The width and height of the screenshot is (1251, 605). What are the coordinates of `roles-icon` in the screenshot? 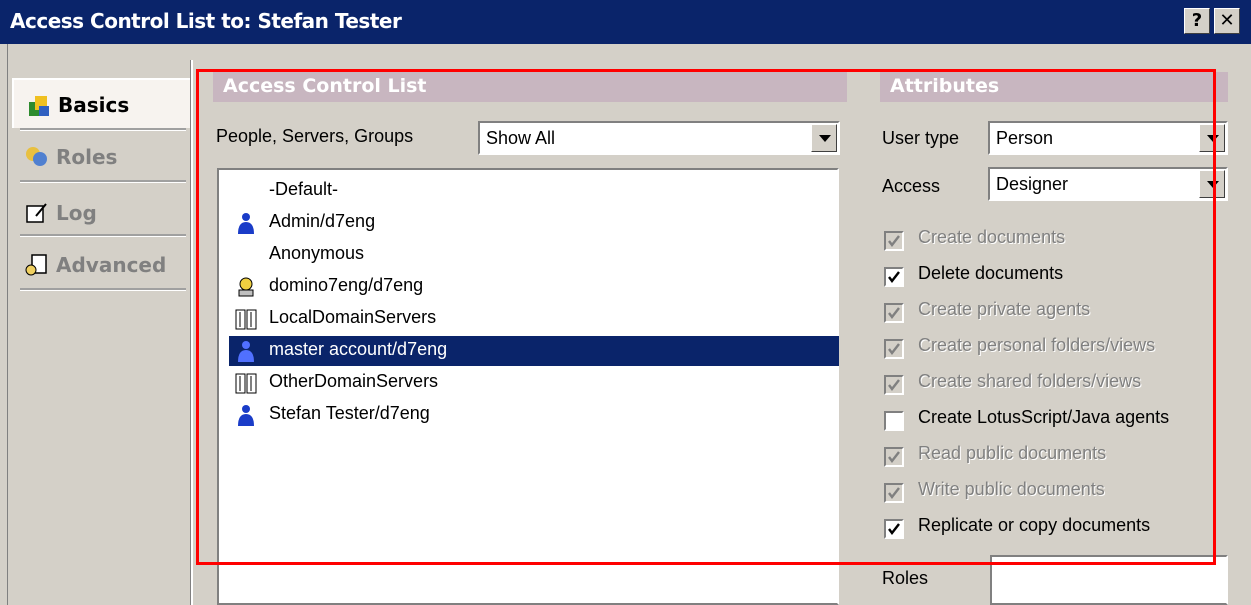 It's located at (36, 156).